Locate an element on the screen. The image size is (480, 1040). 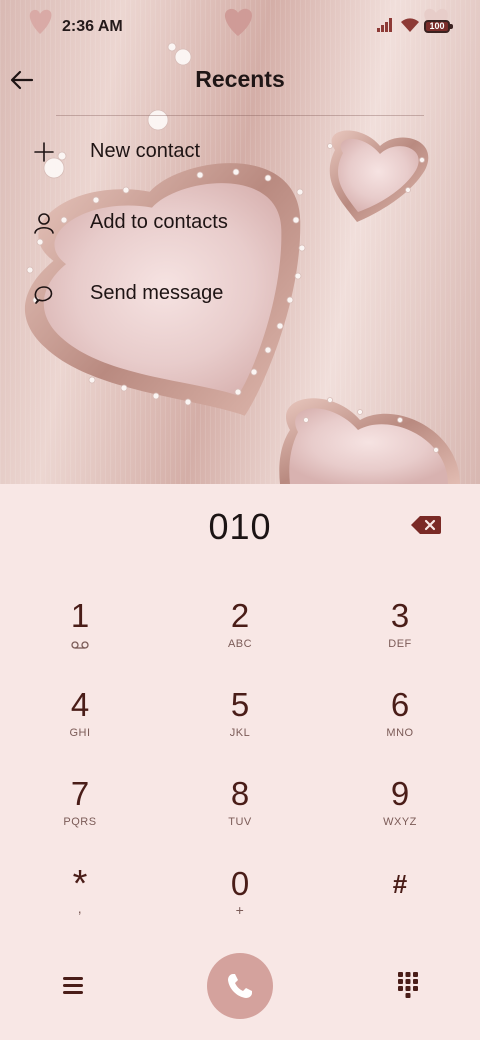
dialpad-key-3: 3 DEF is located at coordinates (400, 636).